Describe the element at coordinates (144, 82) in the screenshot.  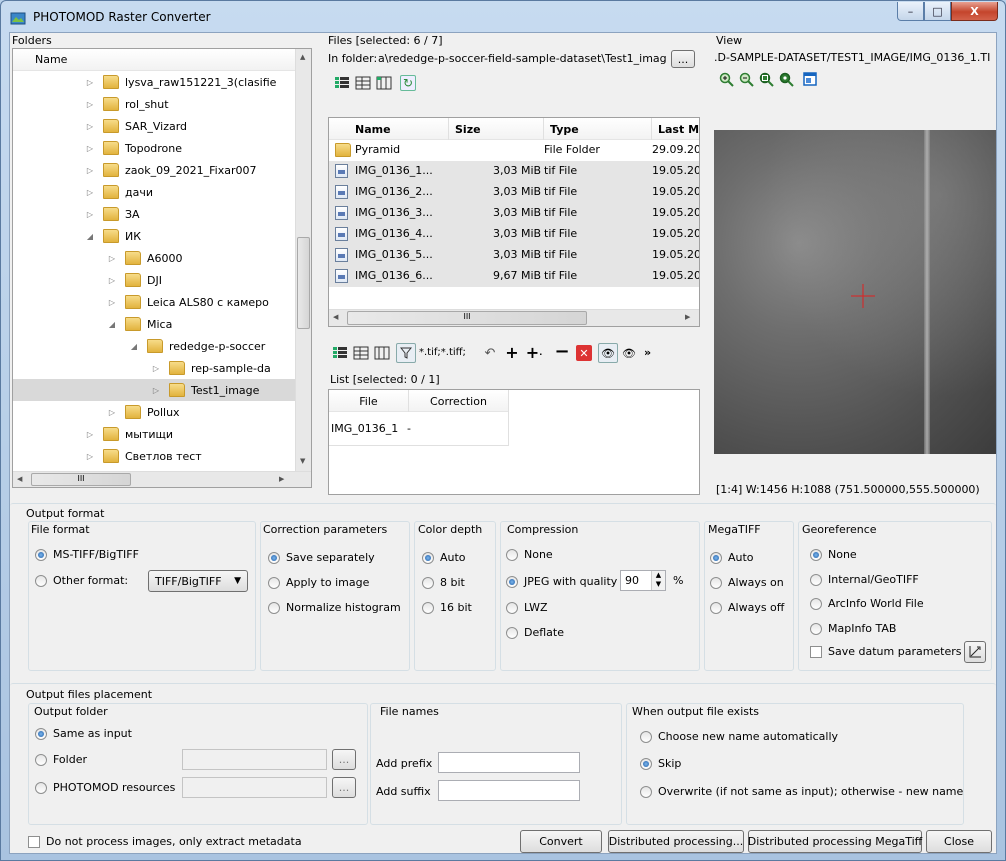
I see `tree-item: ▷ lysva_raw151221_3(clasifie` at that location.